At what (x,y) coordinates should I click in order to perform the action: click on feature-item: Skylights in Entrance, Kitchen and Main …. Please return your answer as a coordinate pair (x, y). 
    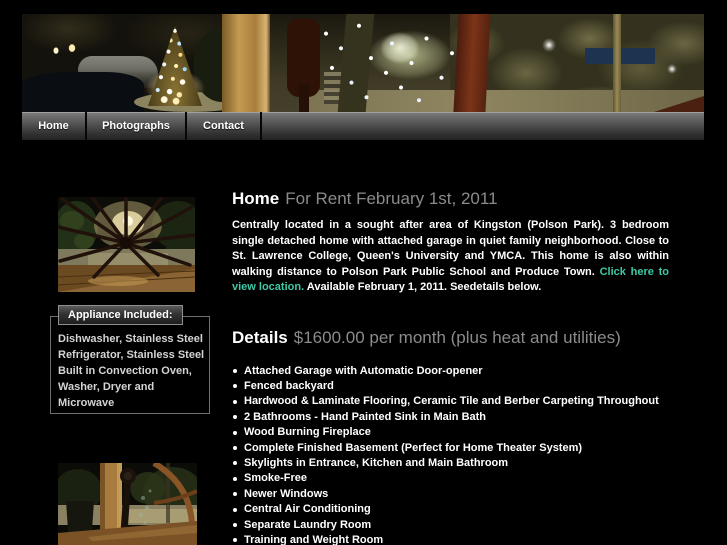
    Looking at the image, I should click on (450, 463).